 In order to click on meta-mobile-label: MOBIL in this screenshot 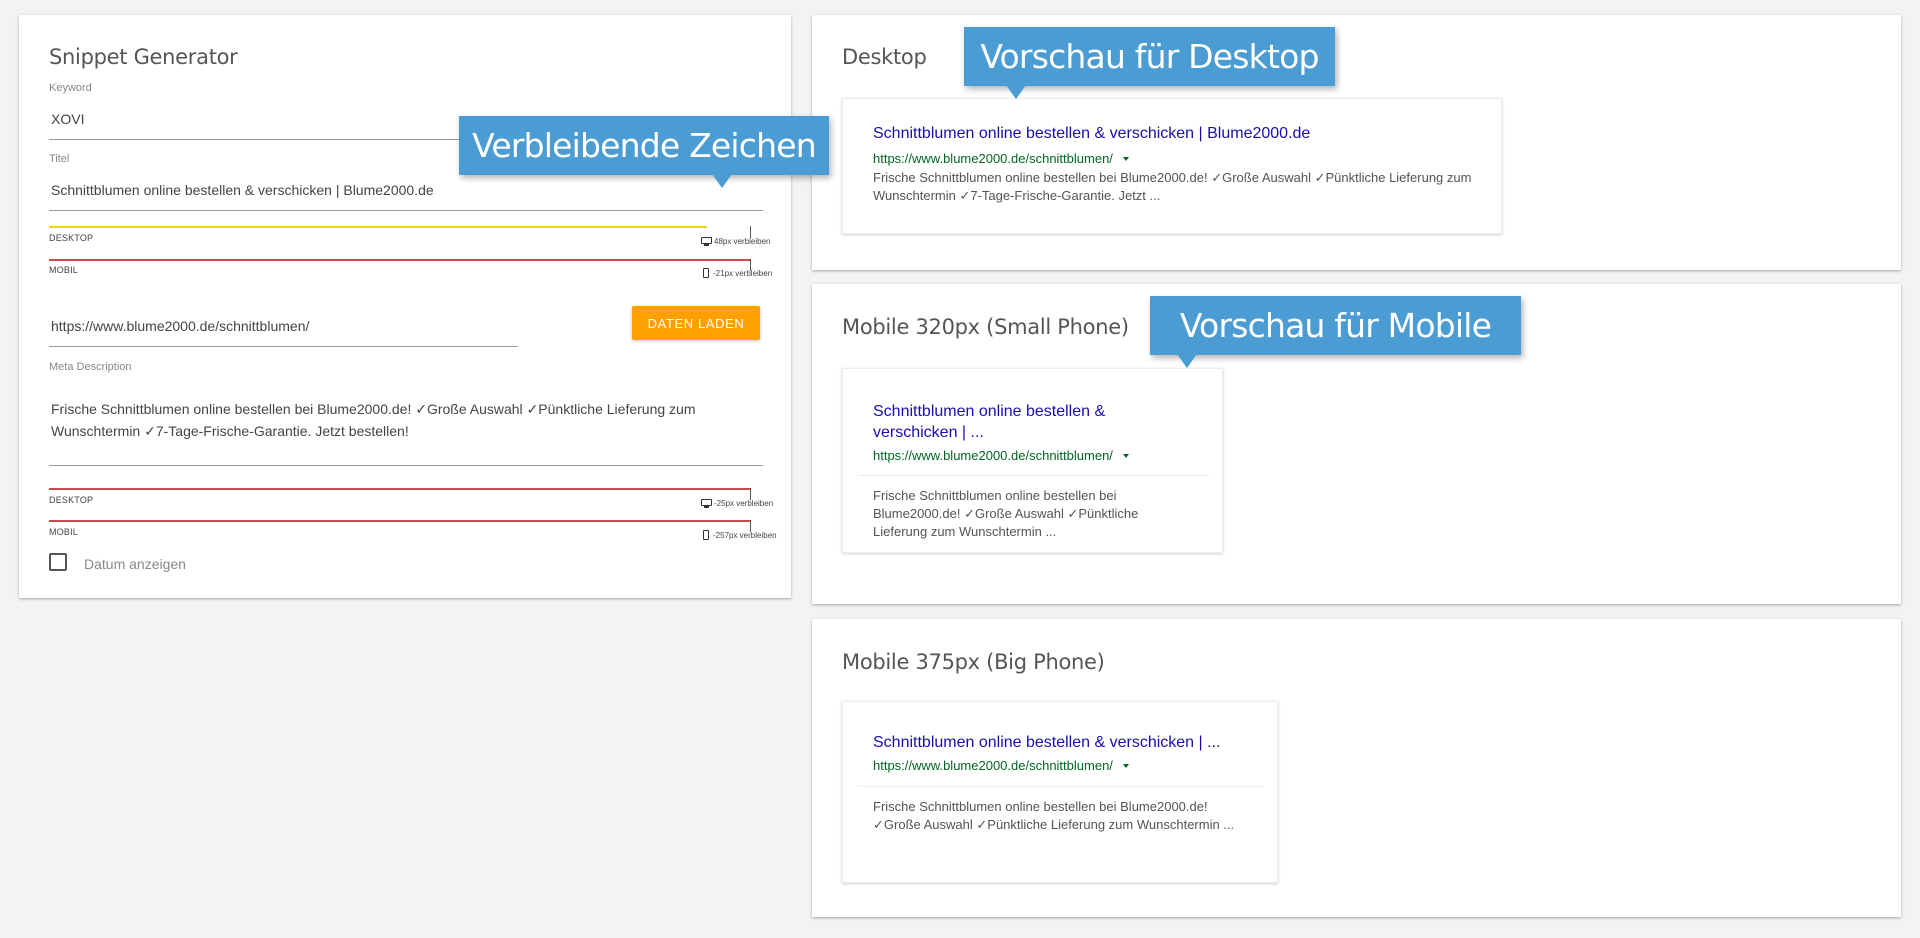, I will do `click(64, 532)`.